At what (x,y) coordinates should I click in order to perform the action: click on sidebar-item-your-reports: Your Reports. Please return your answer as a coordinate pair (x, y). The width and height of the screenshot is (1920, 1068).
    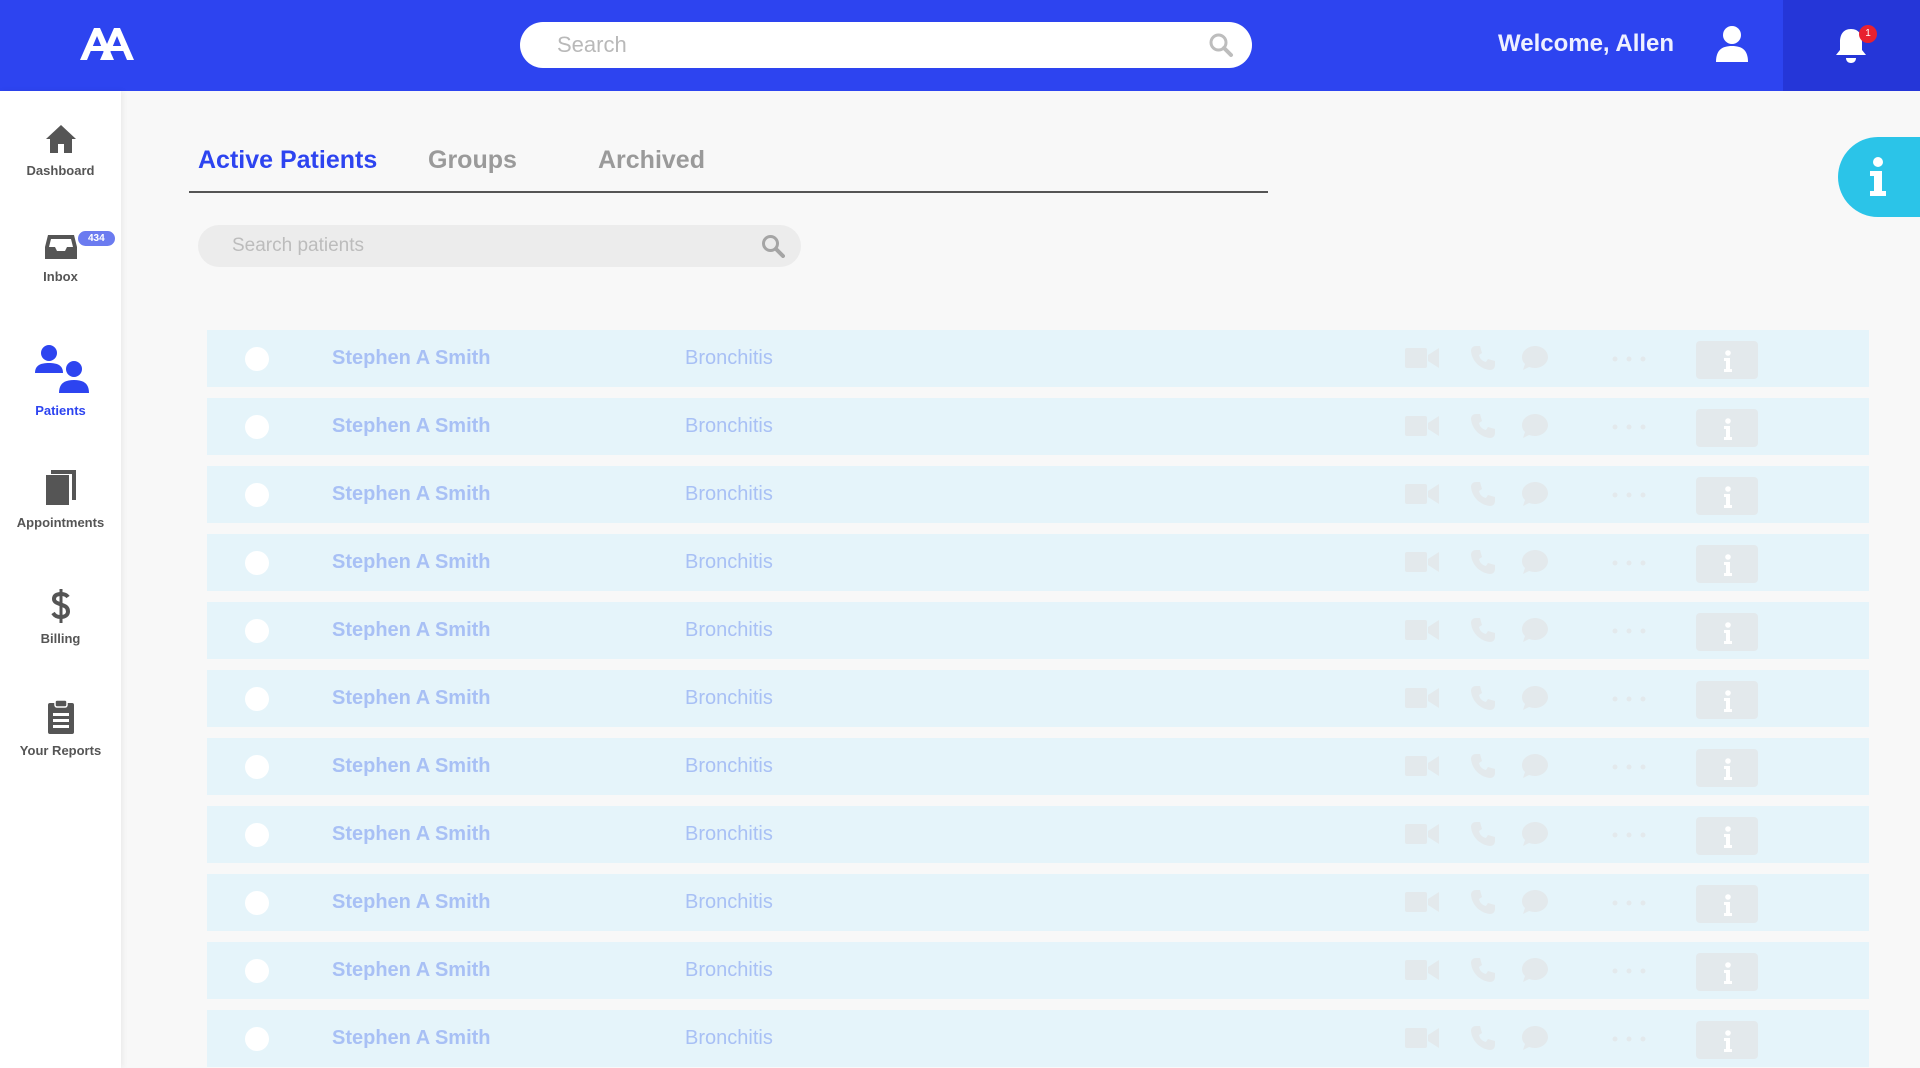
    Looking at the image, I should click on (60, 728).